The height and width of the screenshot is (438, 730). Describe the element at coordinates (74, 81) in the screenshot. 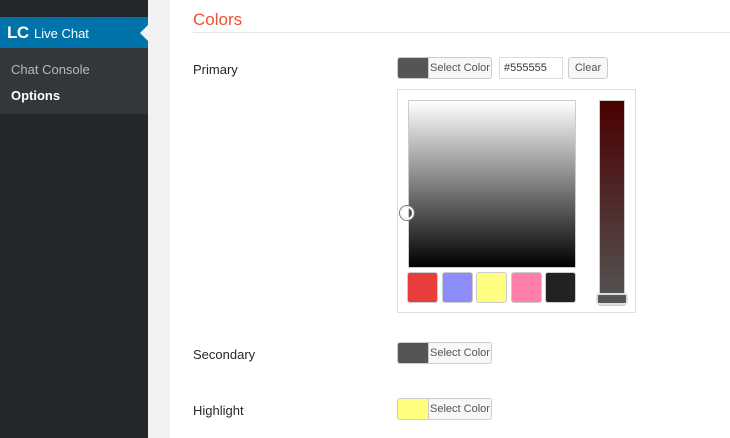

I see `sidebar-submenu: Chat Console Options` at that location.